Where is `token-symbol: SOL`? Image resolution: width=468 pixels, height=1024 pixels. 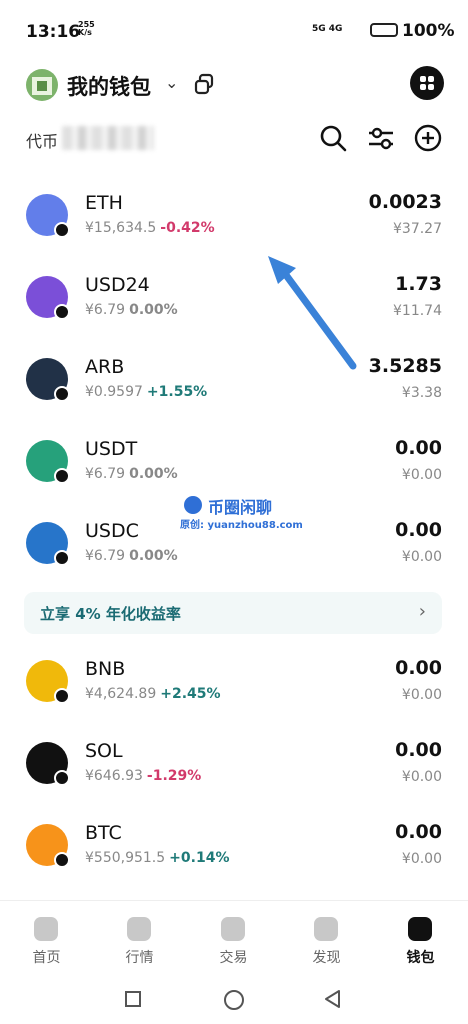
token-symbol: SOL is located at coordinates (104, 751).